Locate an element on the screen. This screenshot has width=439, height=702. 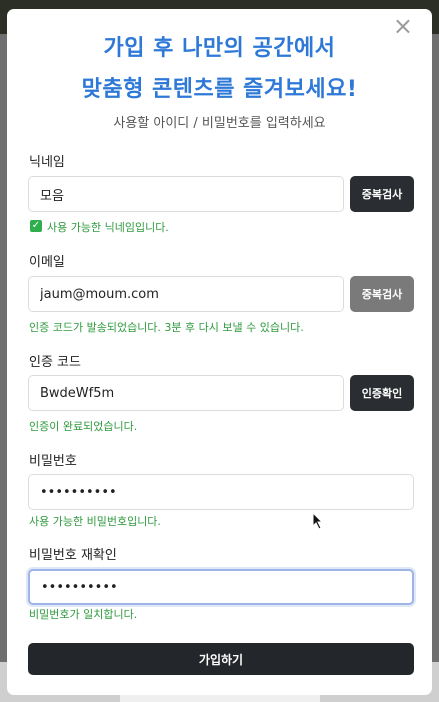
email-label: 이메일 is located at coordinates (47, 262).